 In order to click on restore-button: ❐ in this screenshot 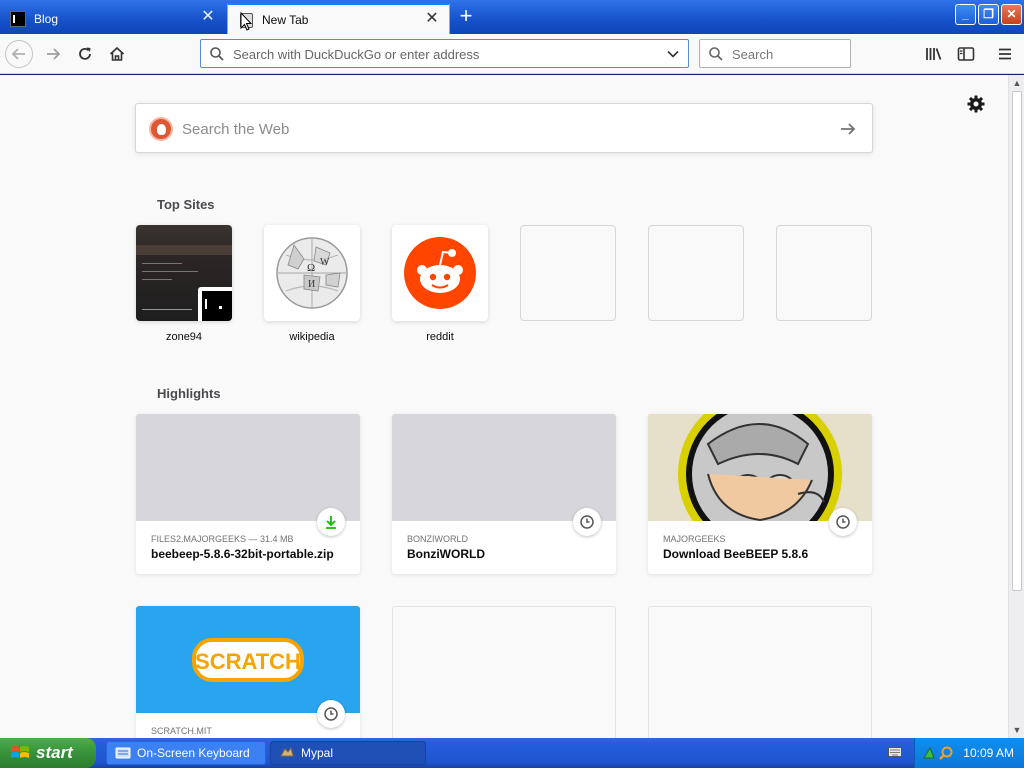, I will do `click(988, 14)`.